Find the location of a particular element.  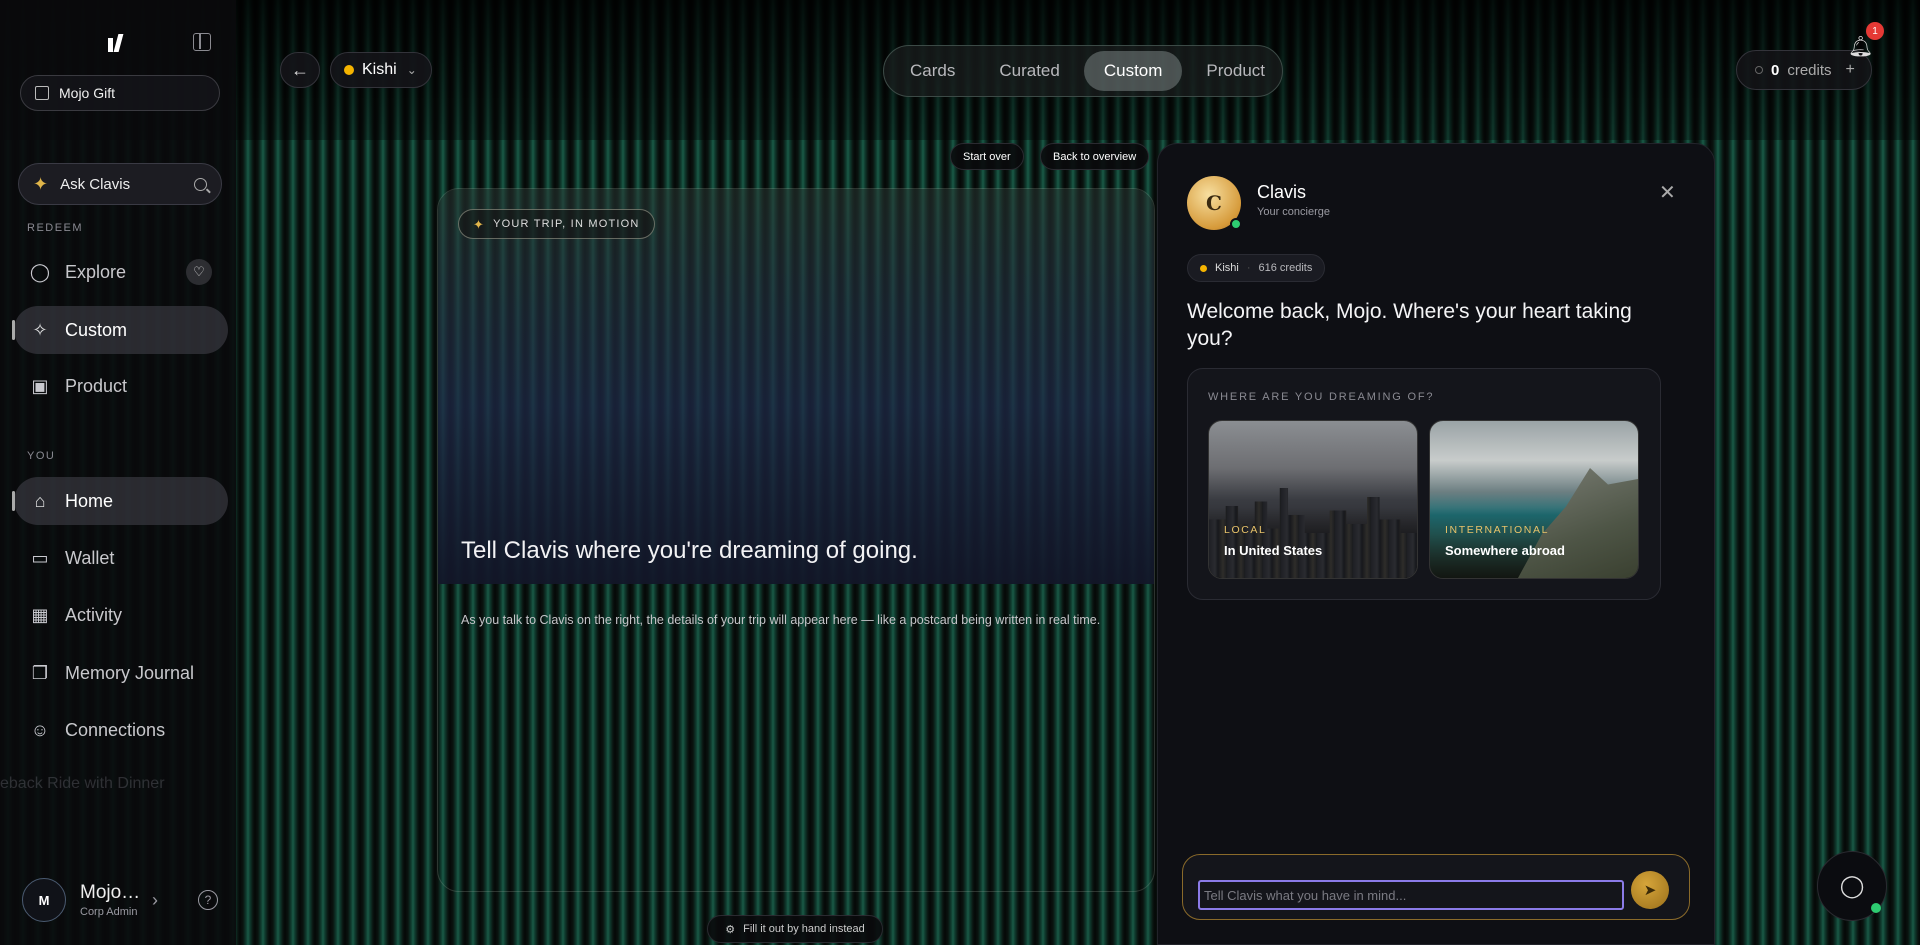

sidebar-item-label: Connections is located at coordinates (115, 729).